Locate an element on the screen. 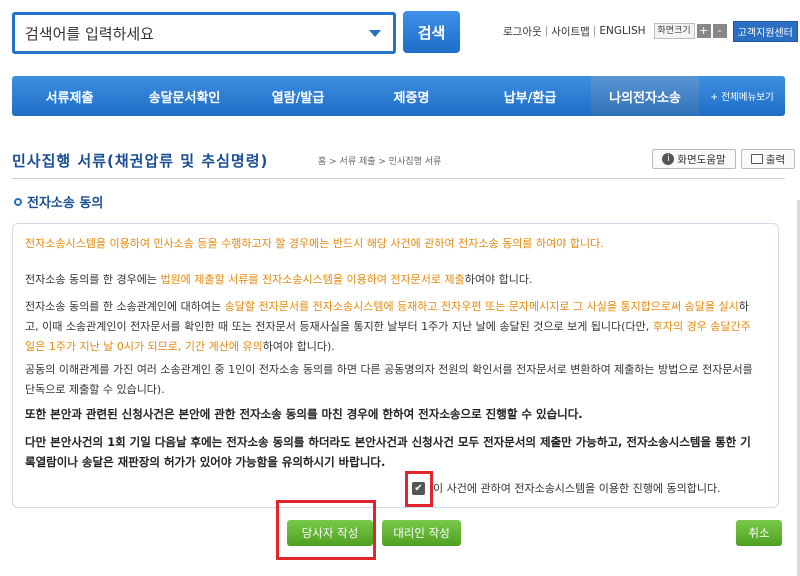 This screenshot has width=800, height=576. help-button-label: 화면도움말 is located at coordinates (701, 159).